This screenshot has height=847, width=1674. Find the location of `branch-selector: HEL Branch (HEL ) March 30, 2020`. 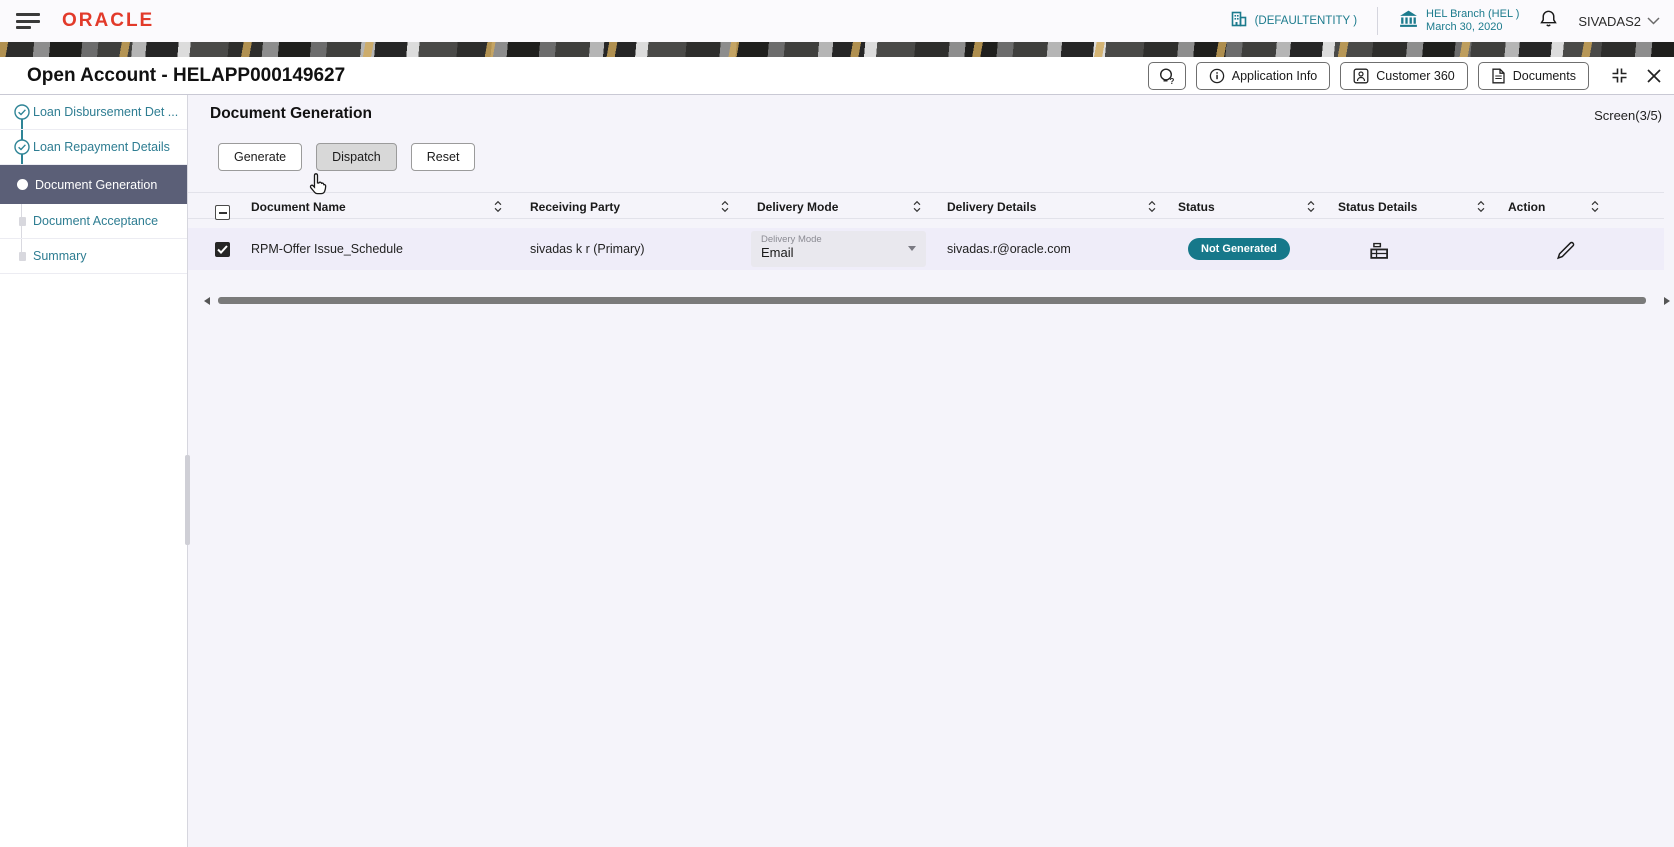

branch-selector: HEL Branch (HEL ) March 30, 2020 is located at coordinates (1458, 21).